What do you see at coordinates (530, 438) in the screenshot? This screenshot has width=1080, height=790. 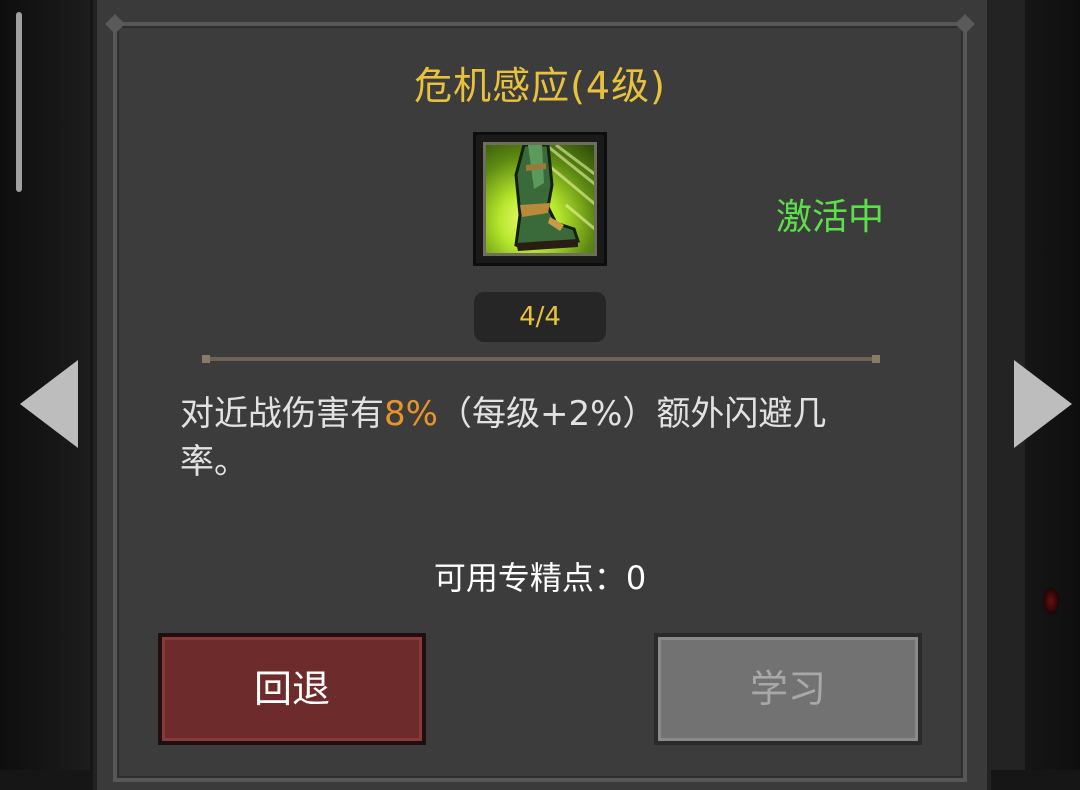 I see `skill-description: 对近战伤害有8%（每级+2%）额外闪避几率。` at bounding box center [530, 438].